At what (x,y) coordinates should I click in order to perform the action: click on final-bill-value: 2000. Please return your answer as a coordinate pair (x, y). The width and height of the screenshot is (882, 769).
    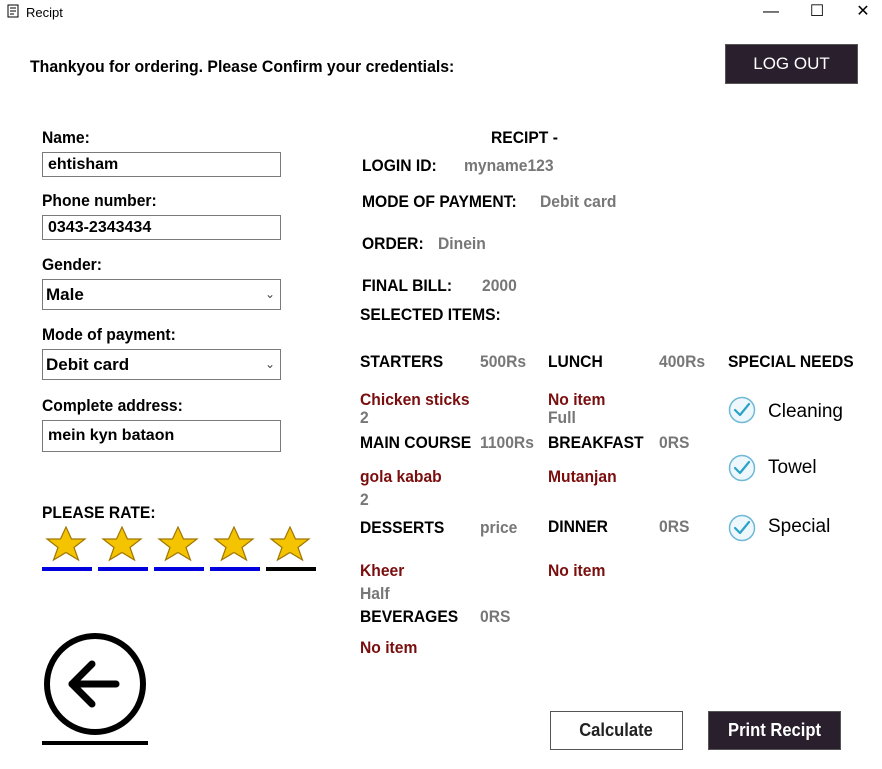
    Looking at the image, I should click on (499, 285).